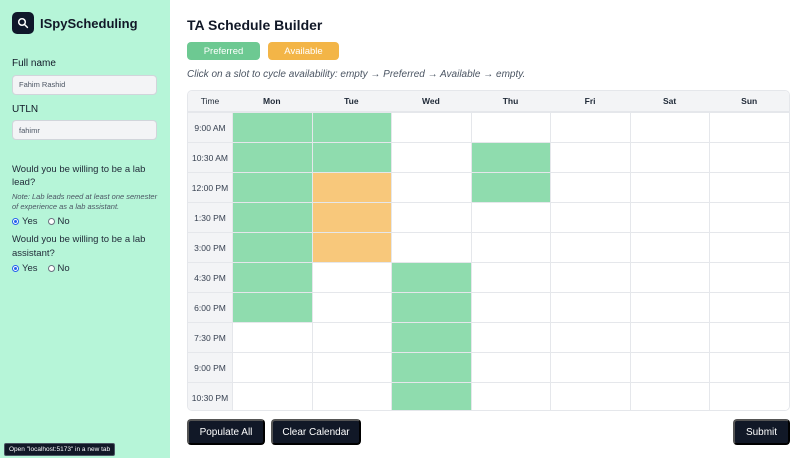 This screenshot has width=806, height=458. Describe the element at coordinates (58, 221) in the screenshot. I see `lab-lead-no-radio: No` at that location.